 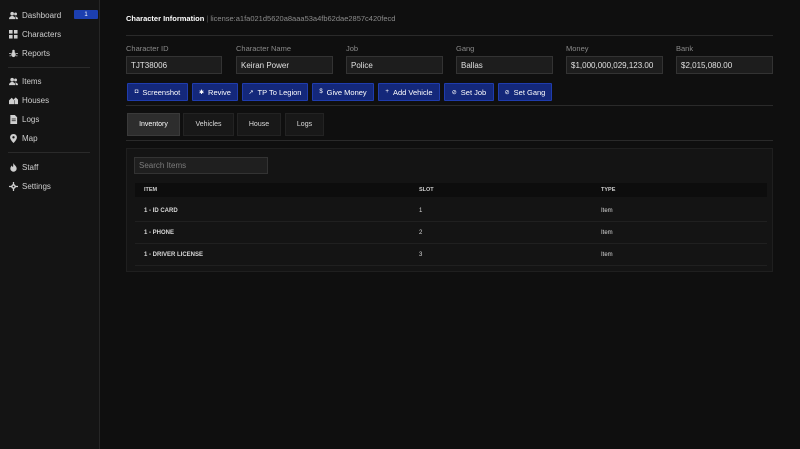 What do you see at coordinates (13, 34) in the screenshot?
I see `grid-icon` at bounding box center [13, 34].